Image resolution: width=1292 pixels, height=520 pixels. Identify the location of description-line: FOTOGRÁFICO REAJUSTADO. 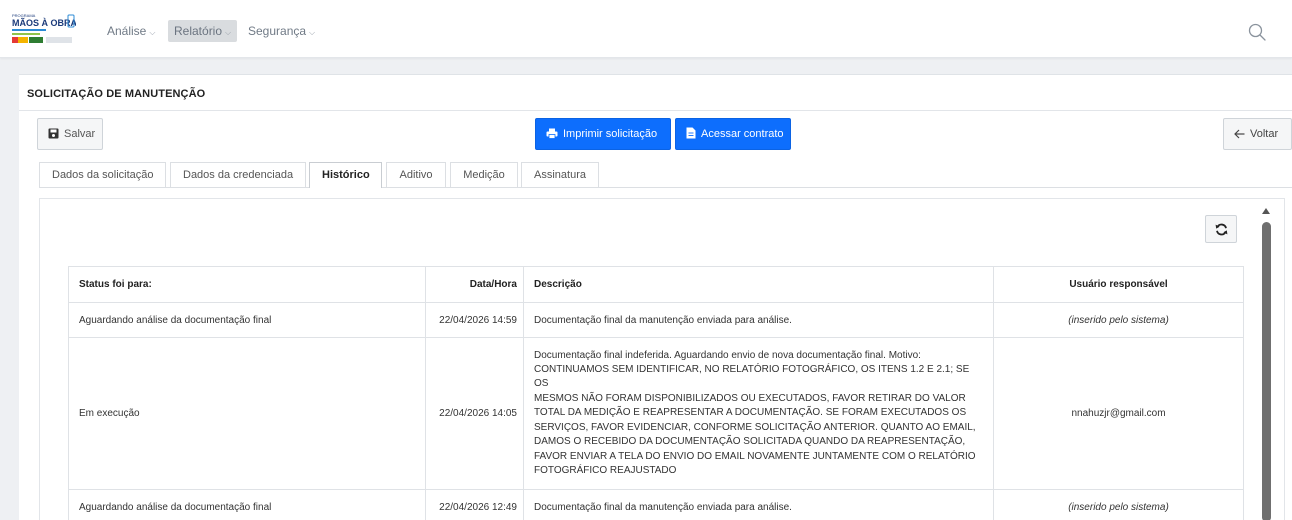
(605, 470).